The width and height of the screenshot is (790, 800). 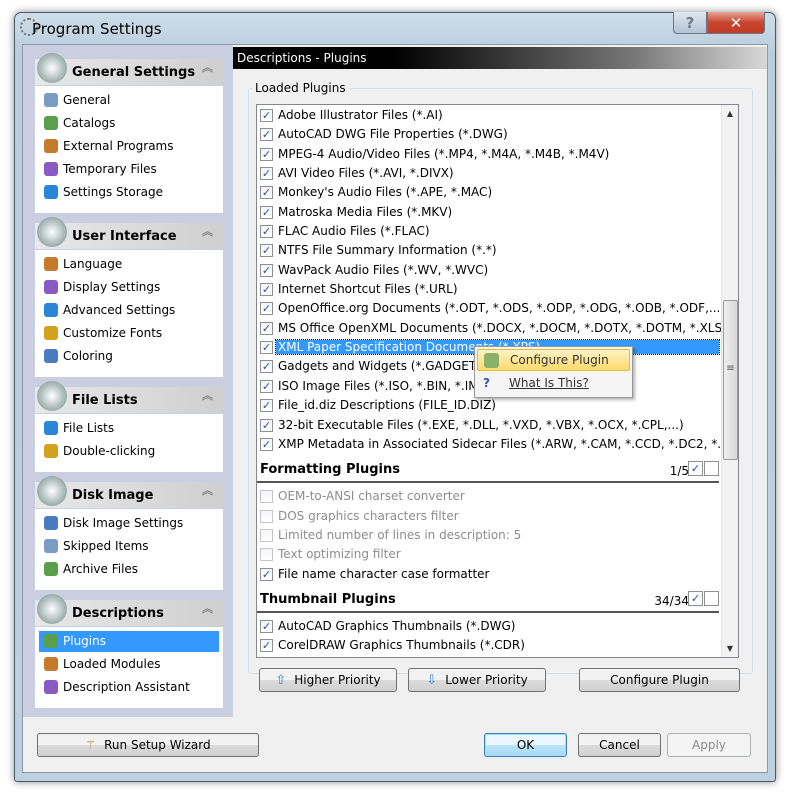 I want to click on formatting-row: DOS graphics characters filter, so click(x=489, y=516).